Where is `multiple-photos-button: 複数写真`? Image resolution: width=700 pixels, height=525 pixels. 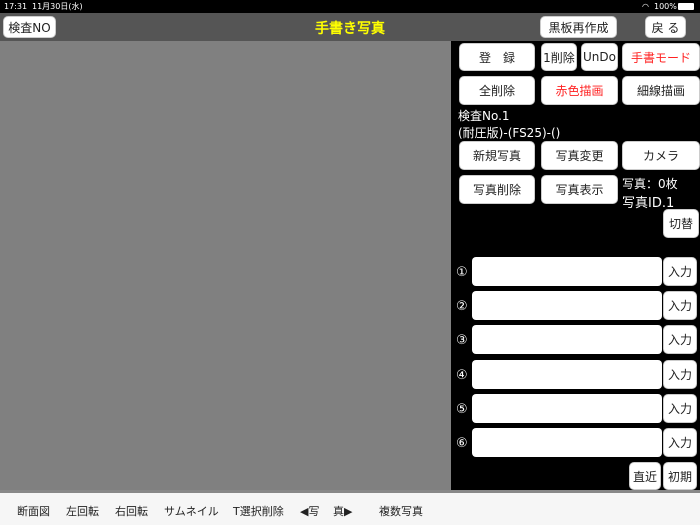 multiple-photos-button: 複数写真 is located at coordinates (401, 511).